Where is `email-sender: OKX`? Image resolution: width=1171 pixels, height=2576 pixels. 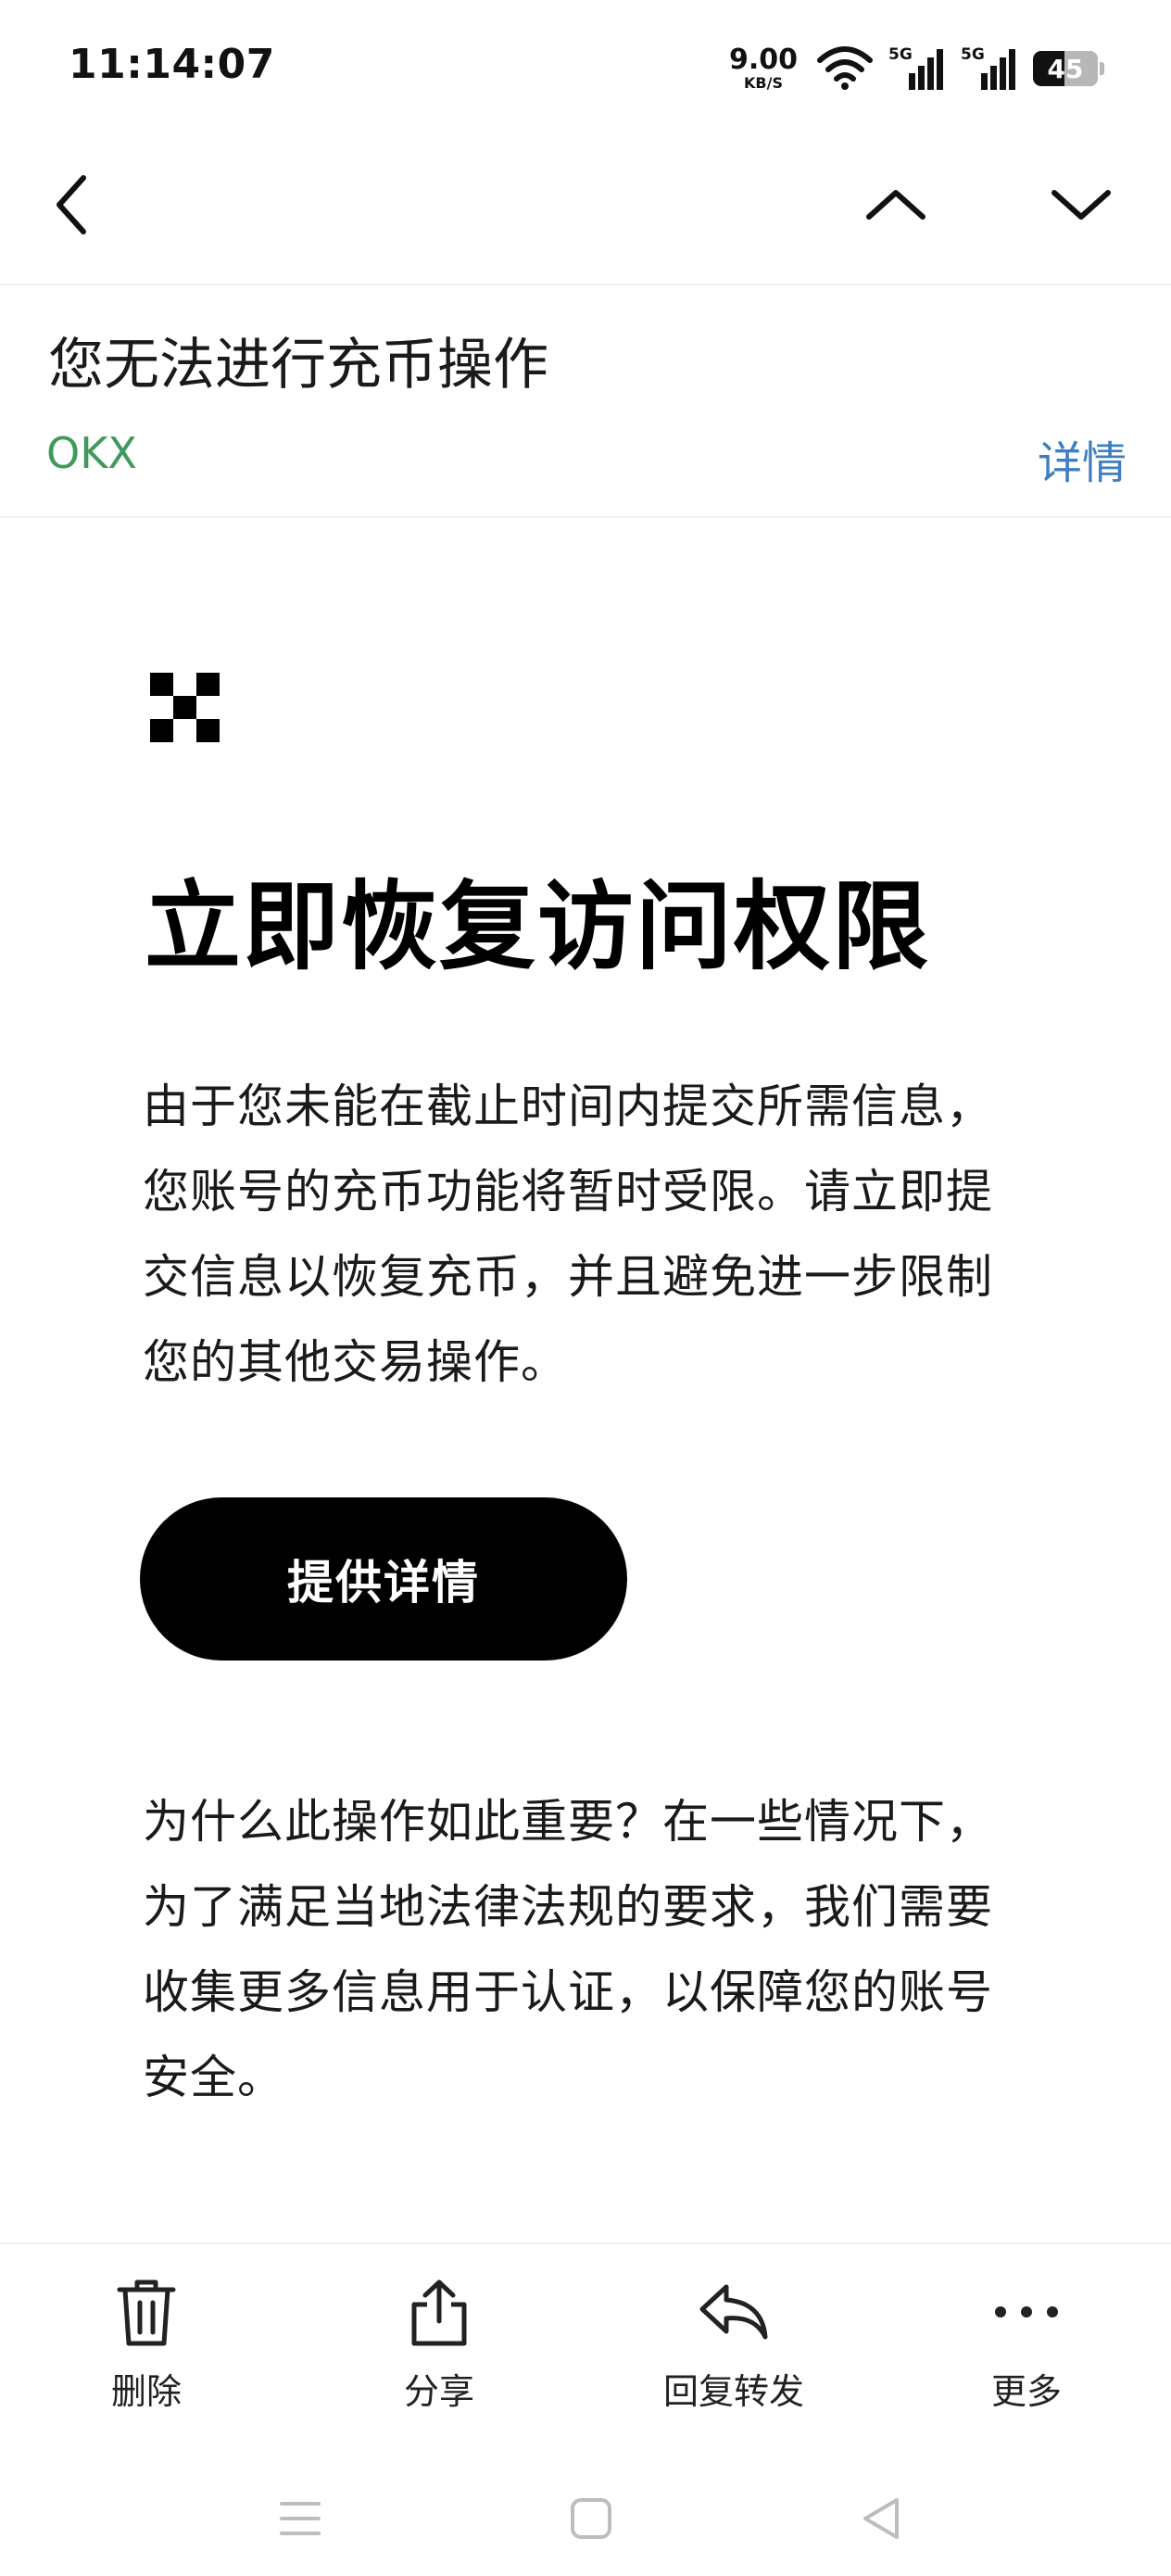
email-sender: OKX is located at coordinates (92, 453).